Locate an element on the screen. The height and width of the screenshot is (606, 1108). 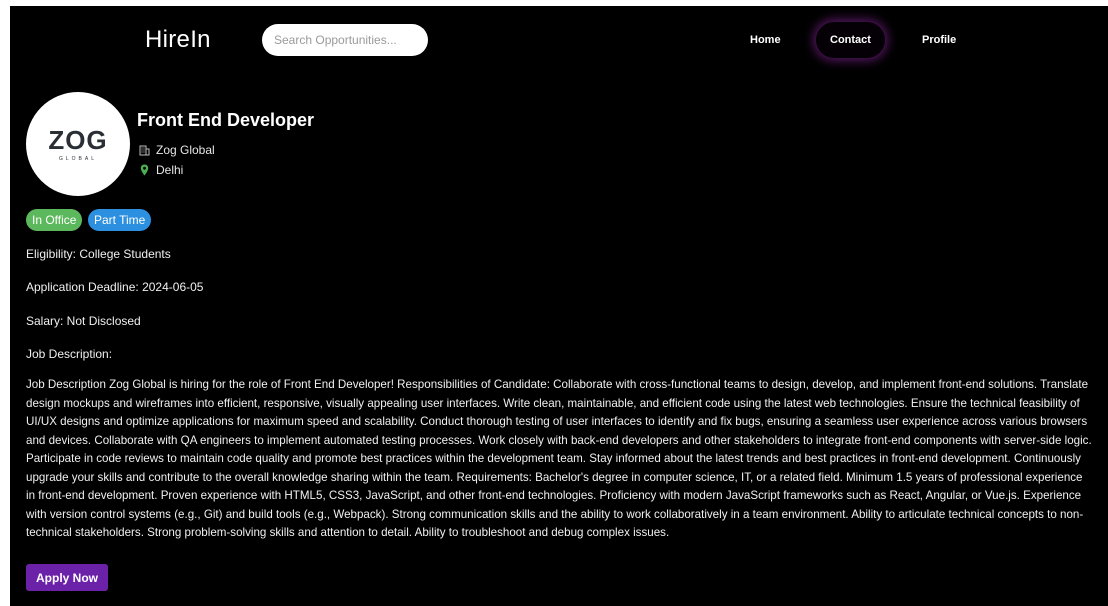
apply-now-button: Apply Now is located at coordinates (67, 577).